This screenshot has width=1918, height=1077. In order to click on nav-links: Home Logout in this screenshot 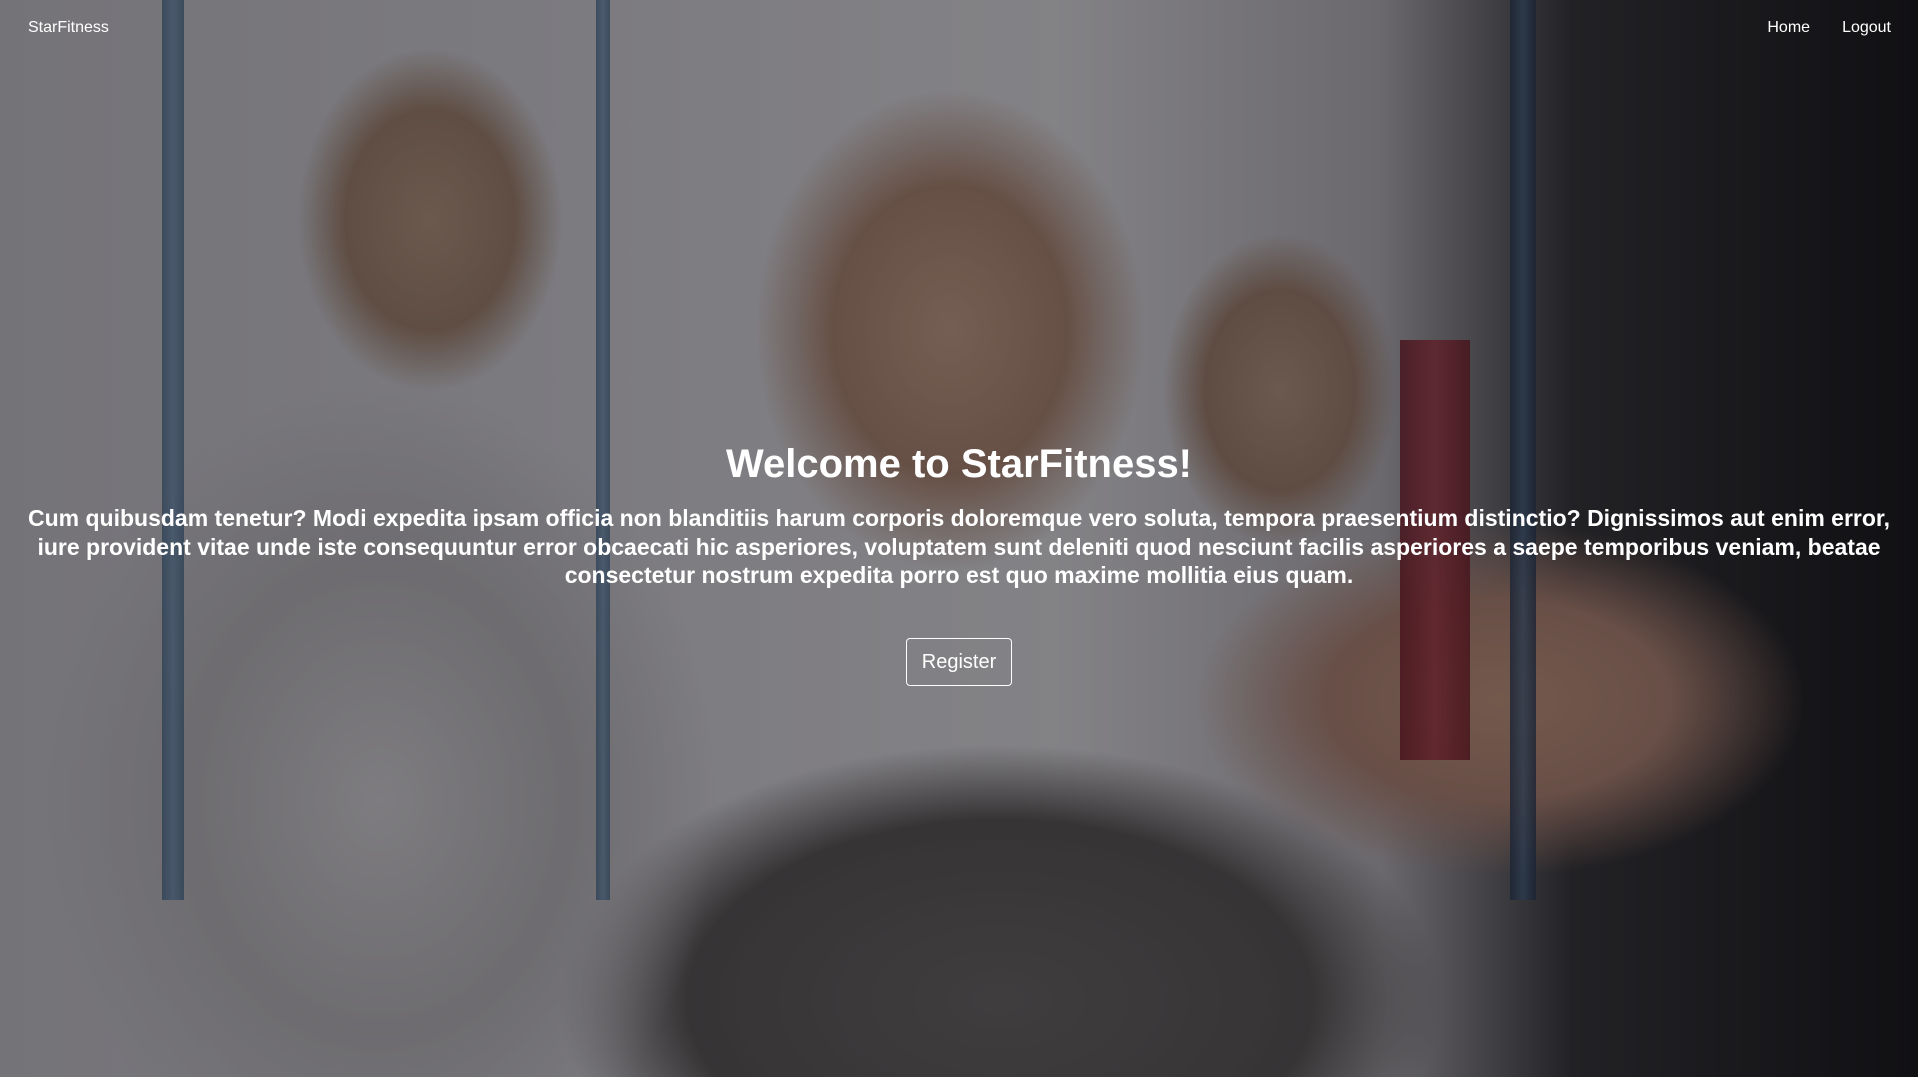, I will do `click(1829, 28)`.